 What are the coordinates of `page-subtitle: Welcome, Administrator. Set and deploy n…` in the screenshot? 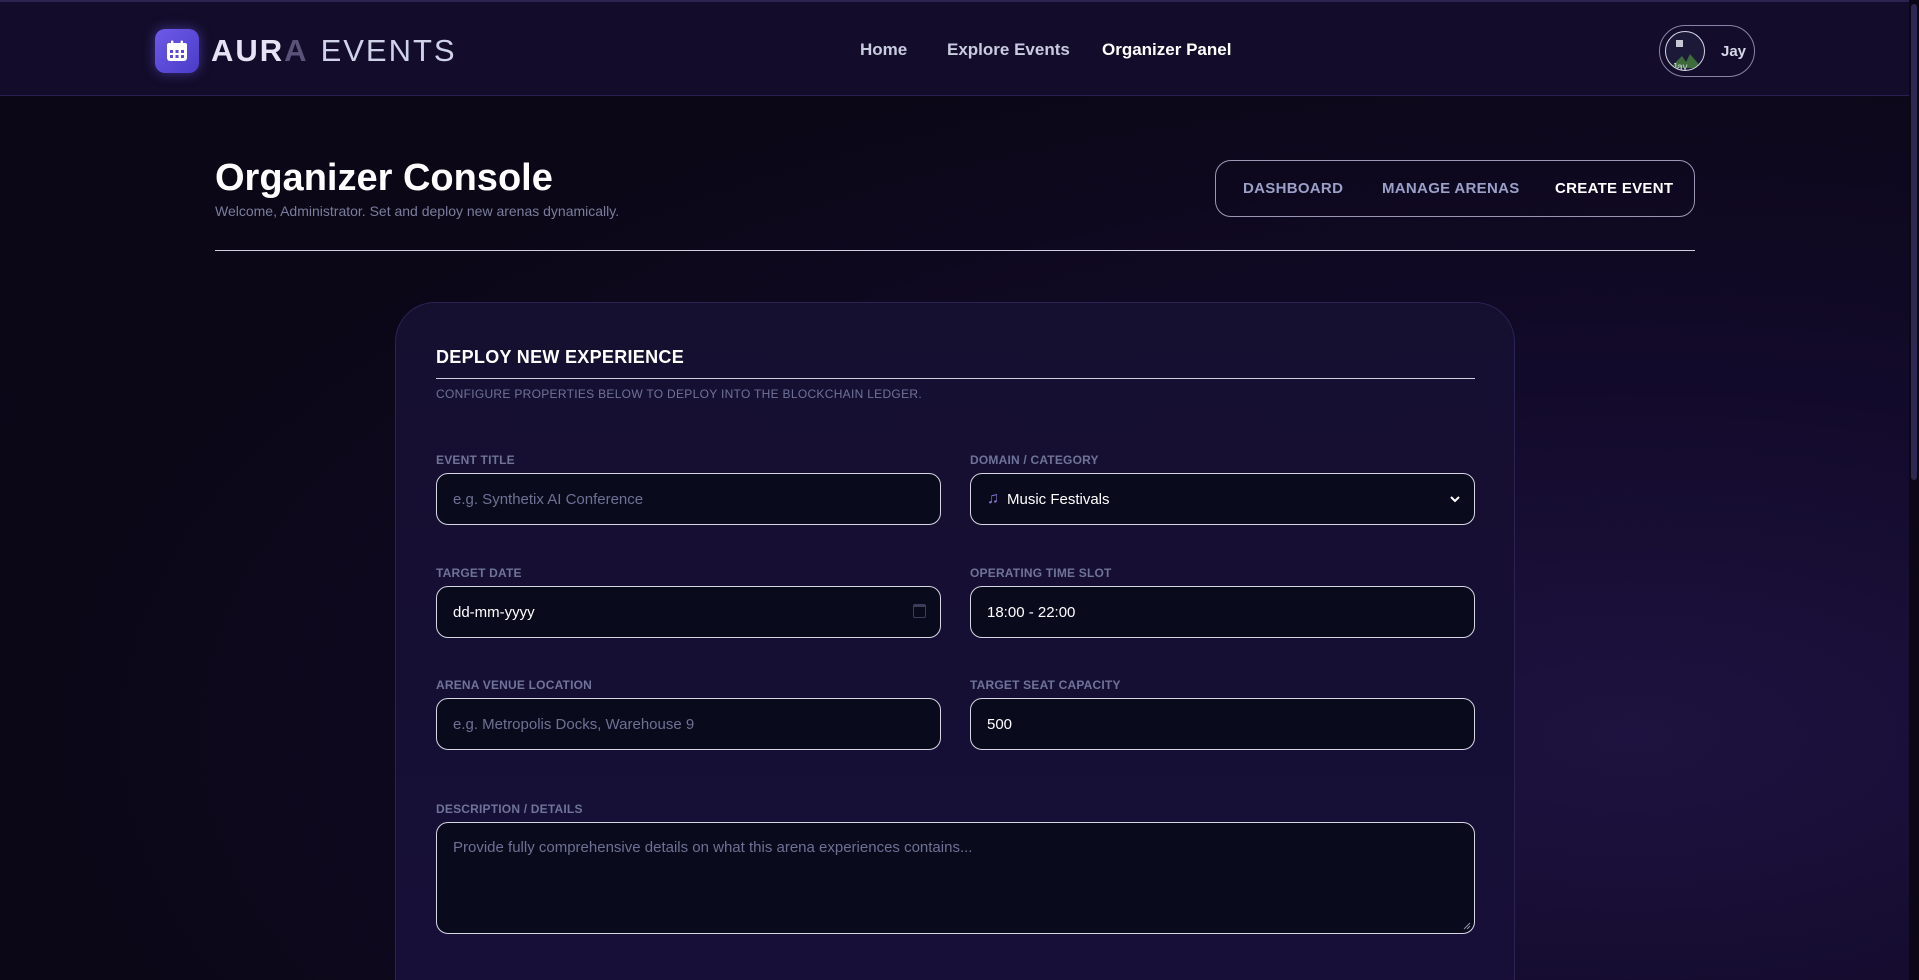 It's located at (417, 211).